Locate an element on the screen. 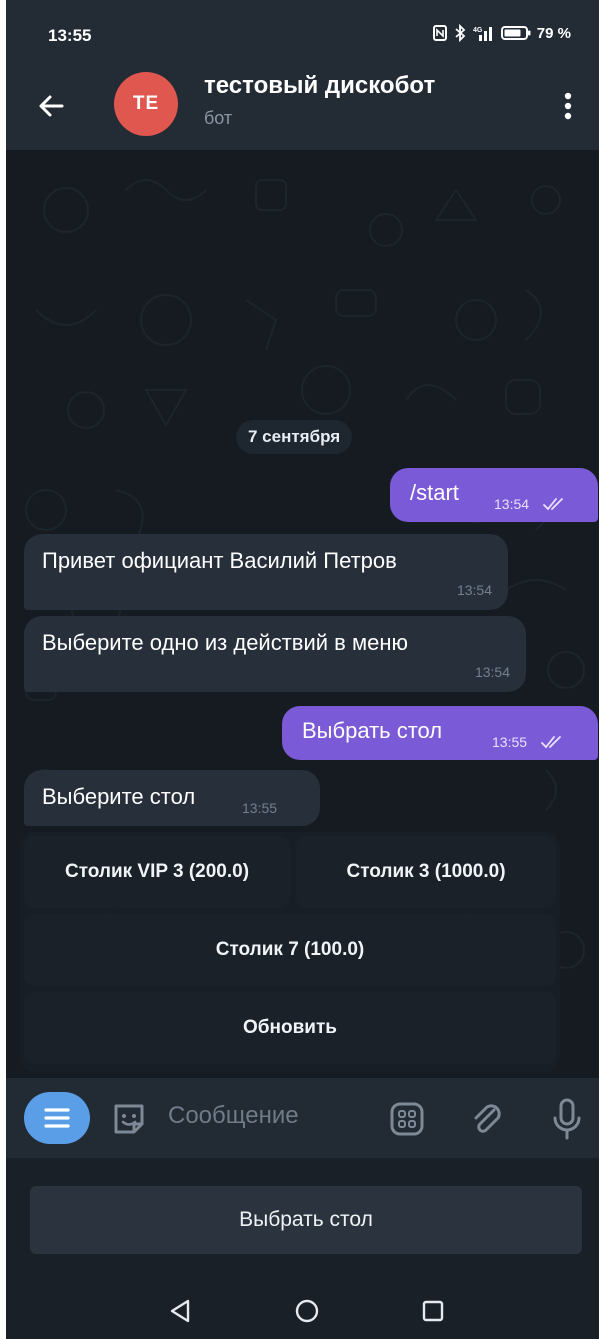  attach-button is located at coordinates (487, 1119).